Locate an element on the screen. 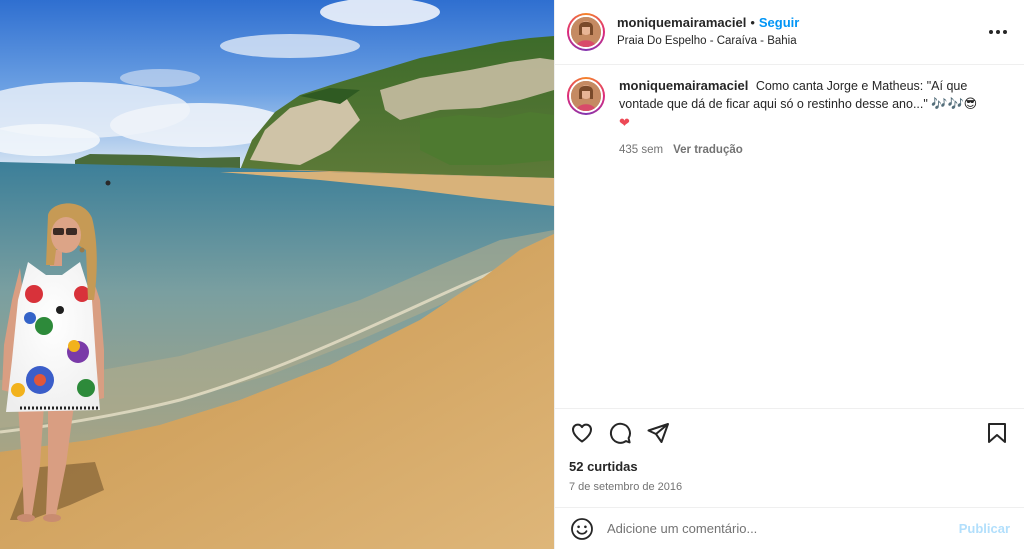 The height and width of the screenshot is (549, 1024). likes-count: 52 curtidas is located at coordinates (789, 467).